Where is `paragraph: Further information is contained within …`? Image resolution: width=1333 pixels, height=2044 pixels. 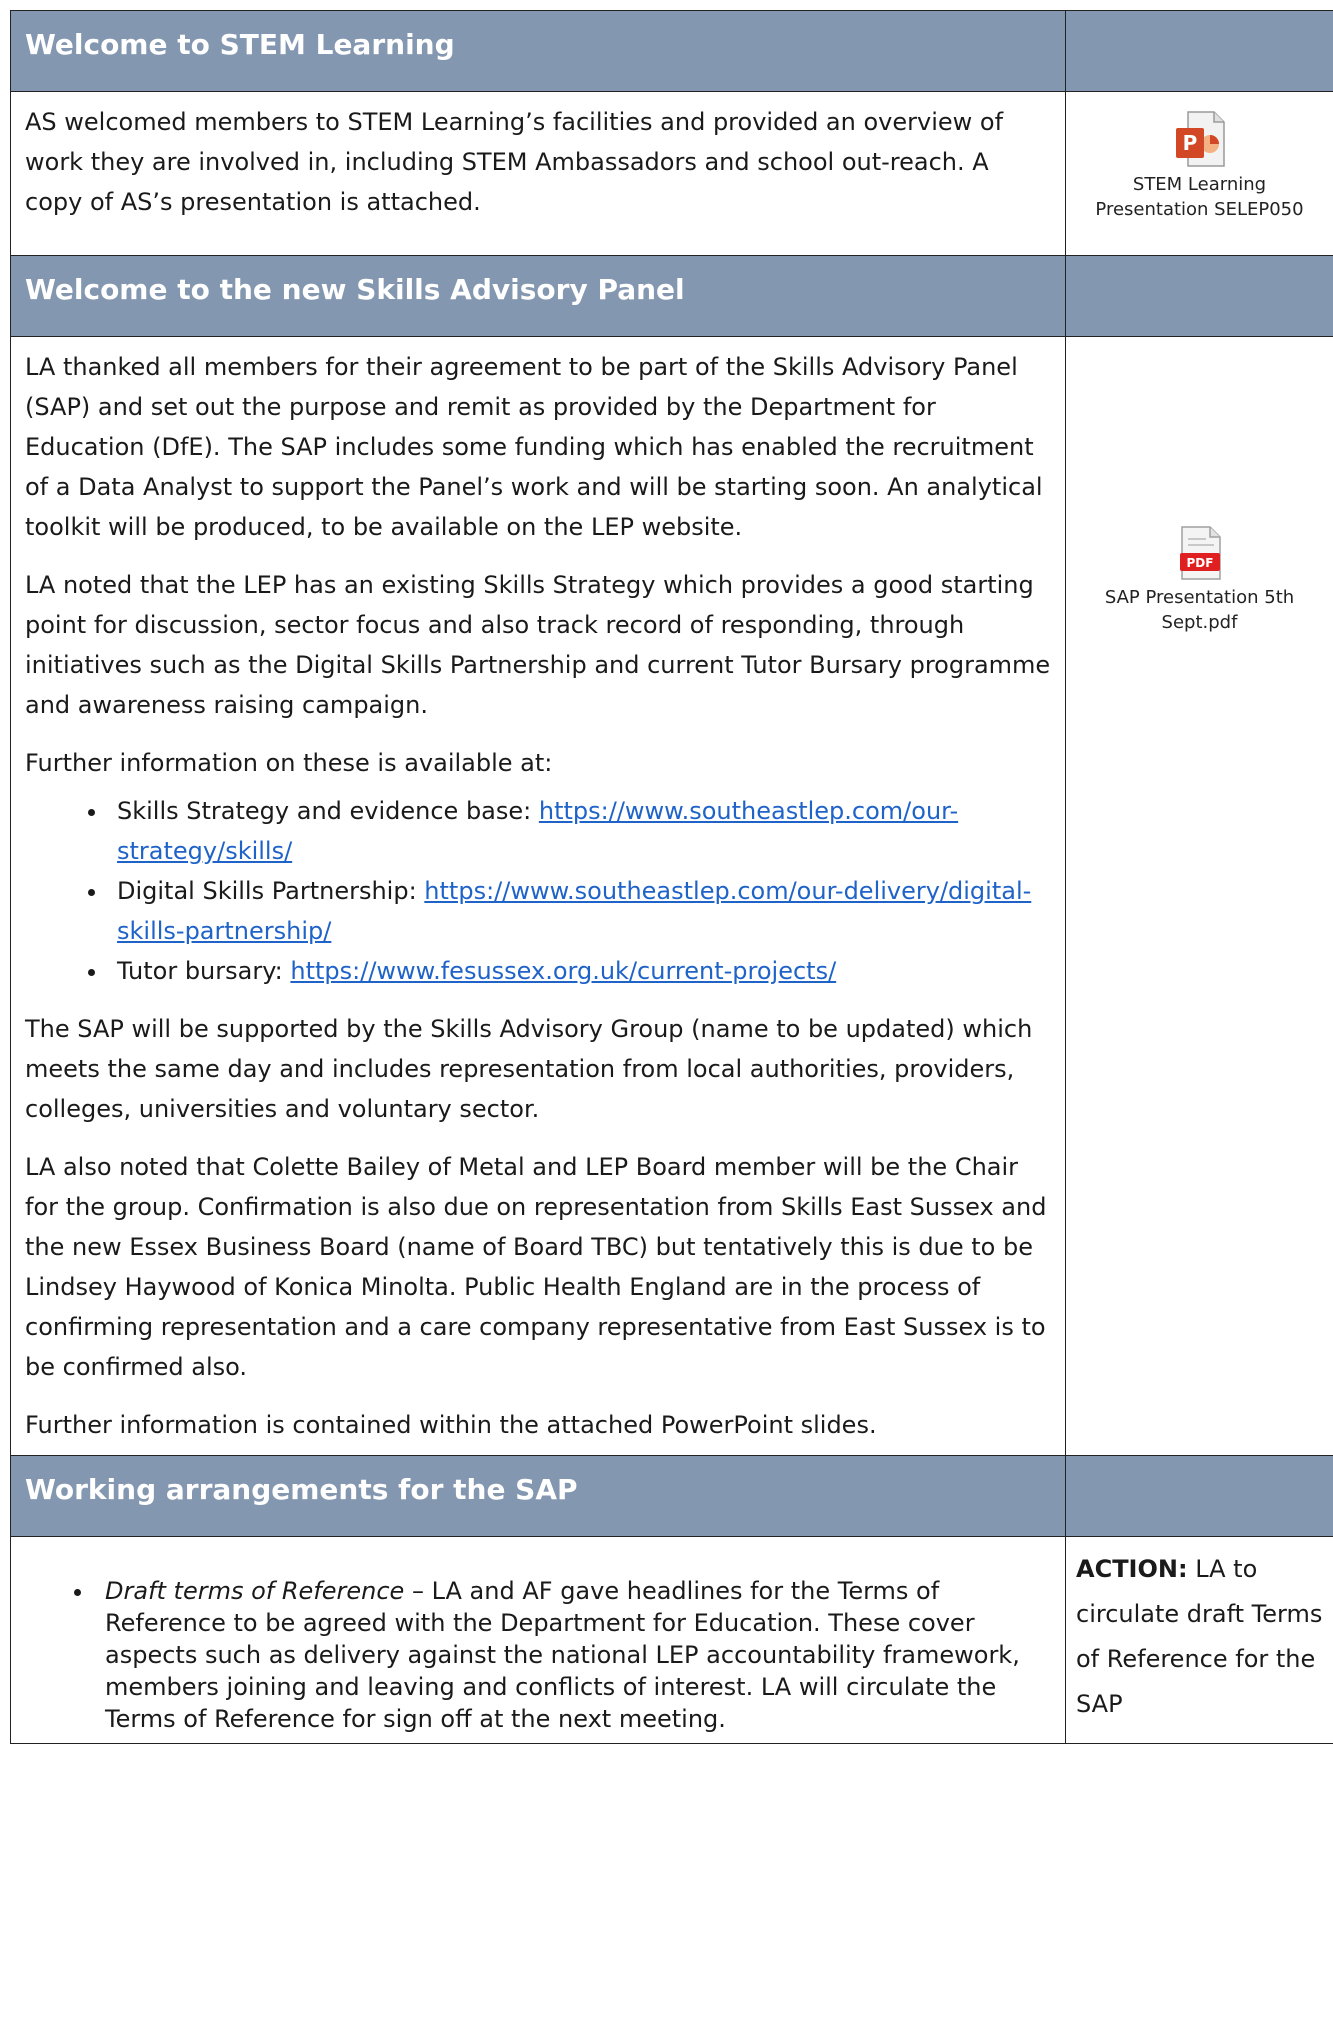
paragraph: Further information is contained within … is located at coordinates (451, 1425).